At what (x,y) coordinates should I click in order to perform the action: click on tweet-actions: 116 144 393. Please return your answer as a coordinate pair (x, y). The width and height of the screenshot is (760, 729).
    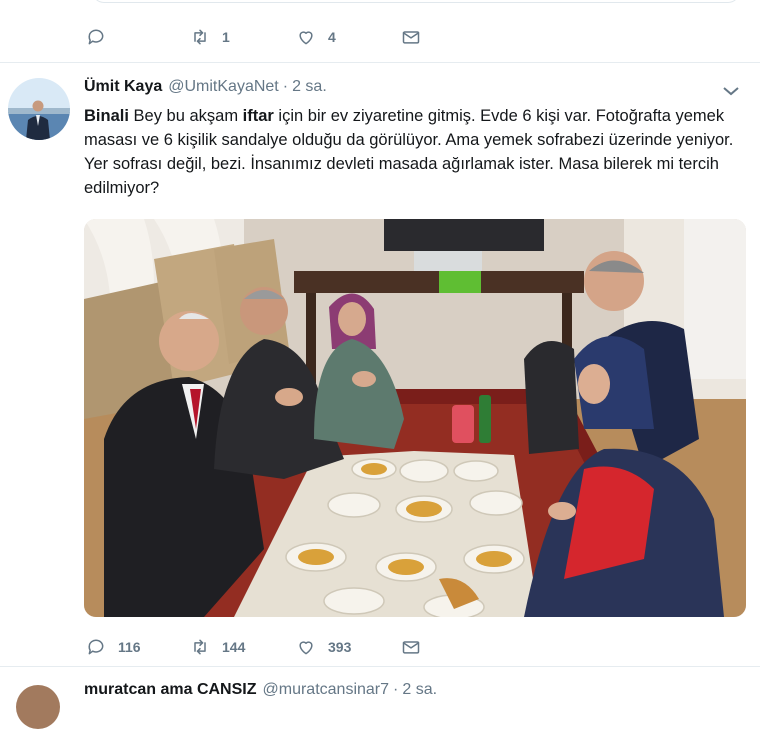
    Looking at the image, I should click on (253, 647).